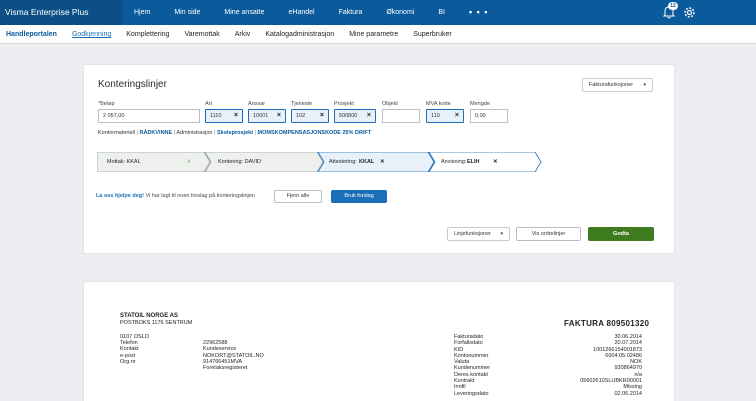  I want to click on tab-katalogadministrasjon: Katalogadministrasjon, so click(299, 34).